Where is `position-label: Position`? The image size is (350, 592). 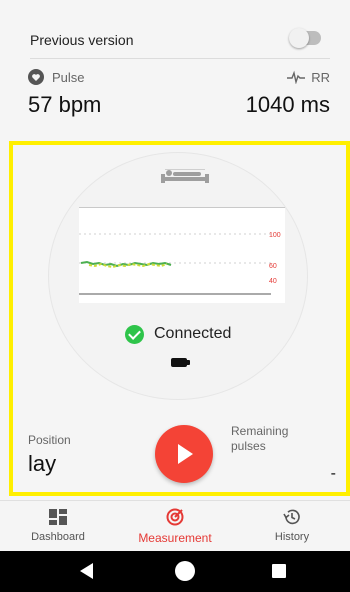 position-label: Position is located at coordinates (49, 440).